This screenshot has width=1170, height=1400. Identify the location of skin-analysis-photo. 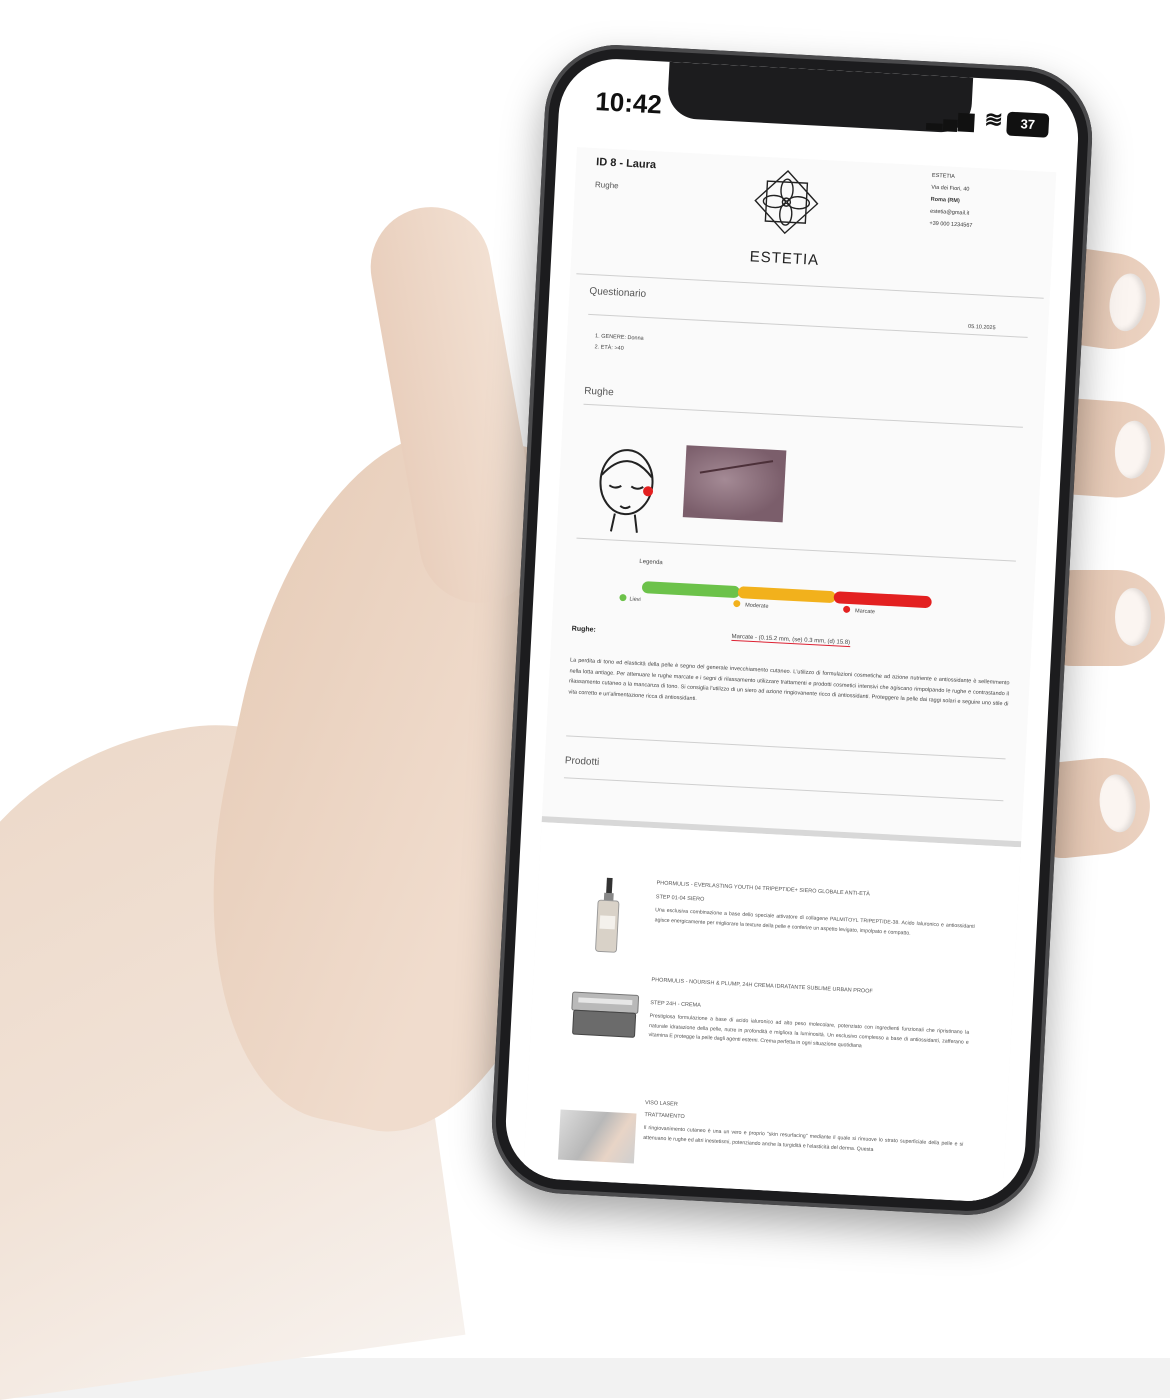
(734, 484).